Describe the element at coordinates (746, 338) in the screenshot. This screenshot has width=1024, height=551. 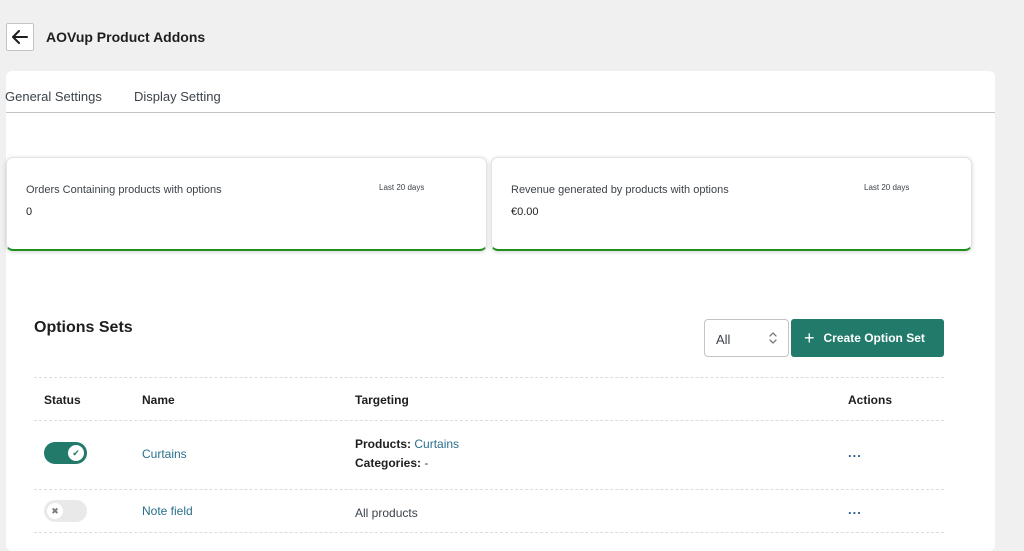
I see `status-filter-select: All` at that location.